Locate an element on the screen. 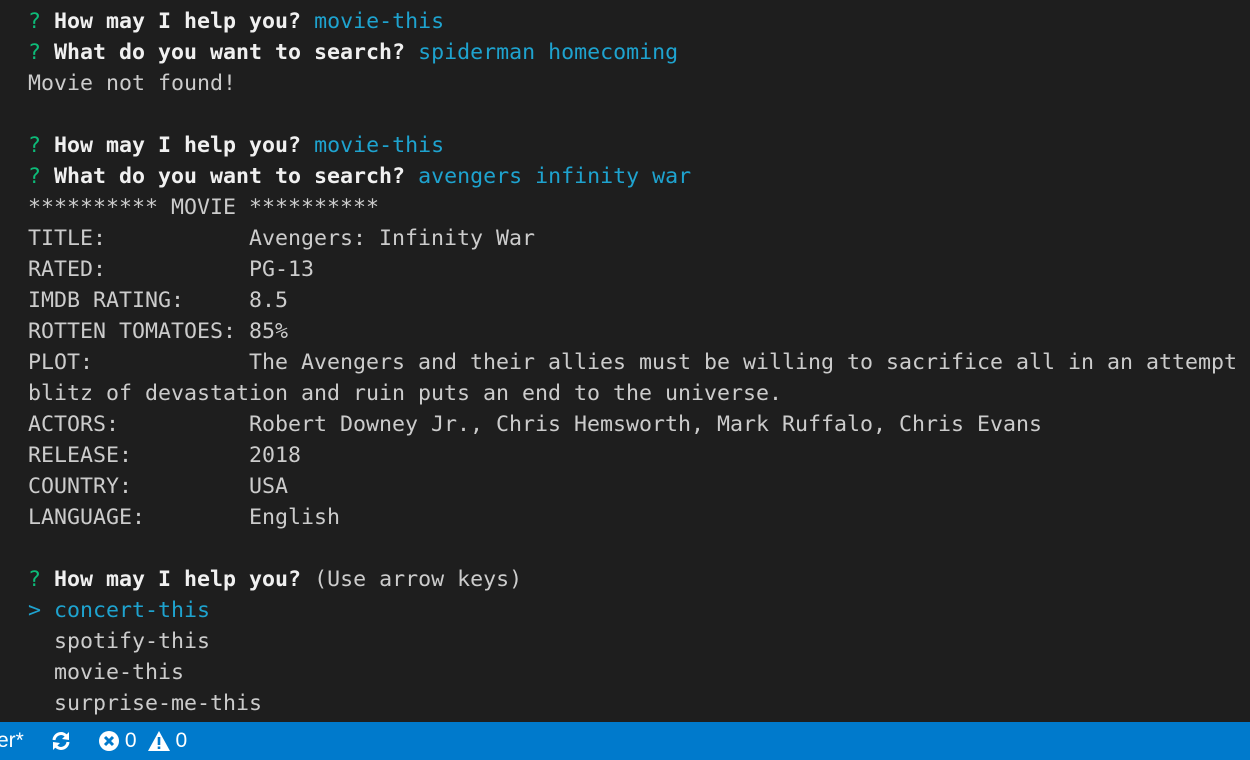 The width and height of the screenshot is (1250, 760). field-value: 85% is located at coordinates (269, 331).